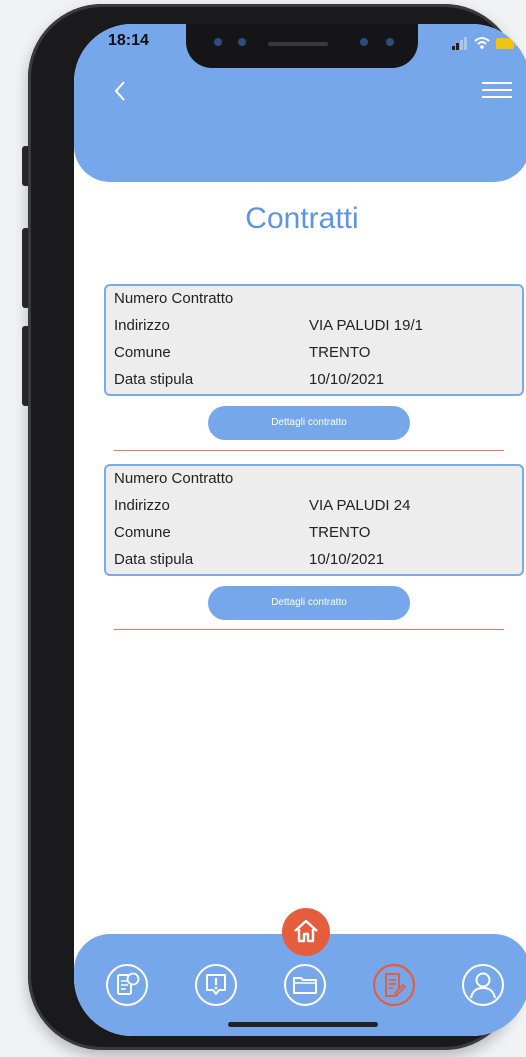  I want to click on hamburger-menu-icon, so click(497, 93).